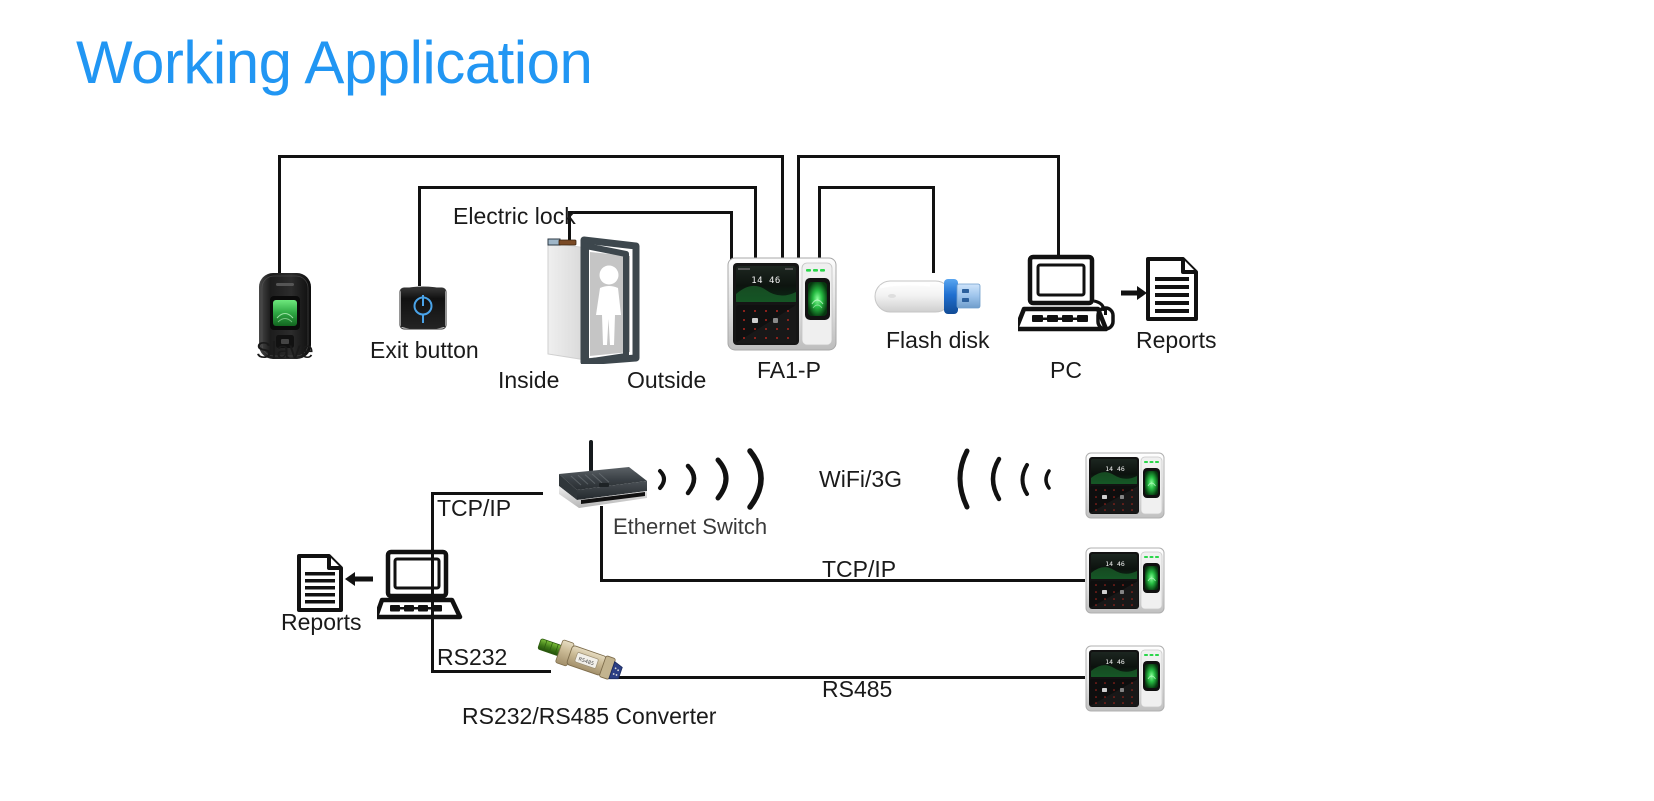 This screenshot has height=801, width=1654. What do you see at coordinates (690, 526) in the screenshot?
I see `ethernet-switch-label: Ethernet Switch` at bounding box center [690, 526].